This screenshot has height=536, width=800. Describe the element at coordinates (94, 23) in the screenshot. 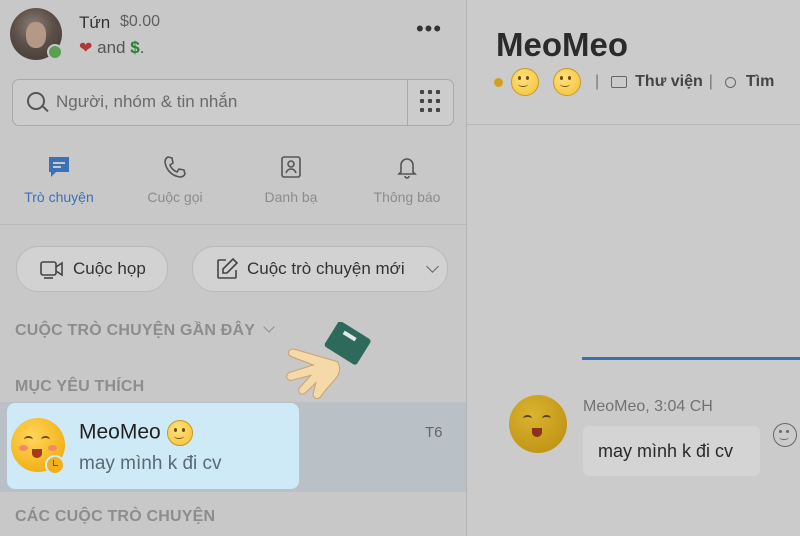

I see `profile-name: Tứn` at that location.